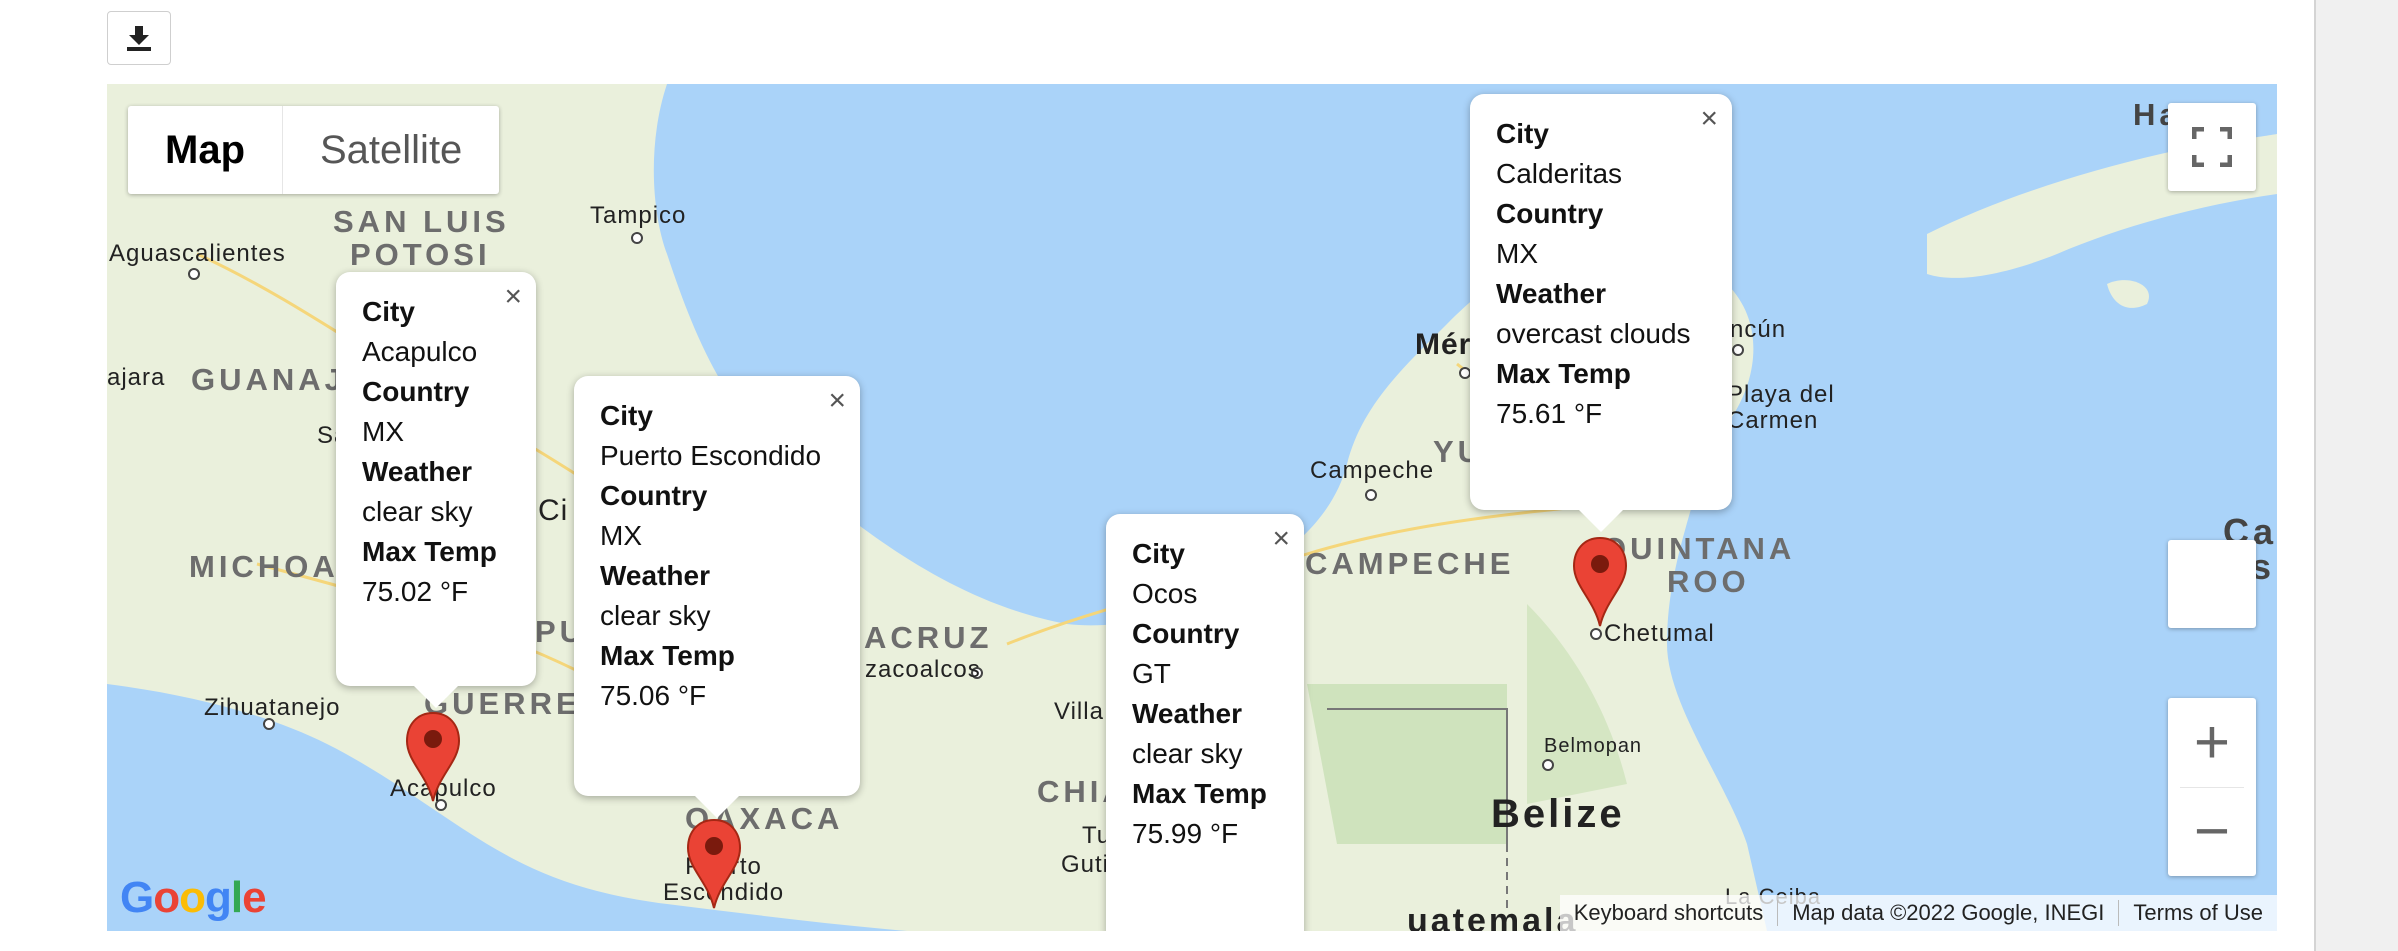 This screenshot has width=2398, height=951. I want to click on marker-calderitas, so click(1600, 582).